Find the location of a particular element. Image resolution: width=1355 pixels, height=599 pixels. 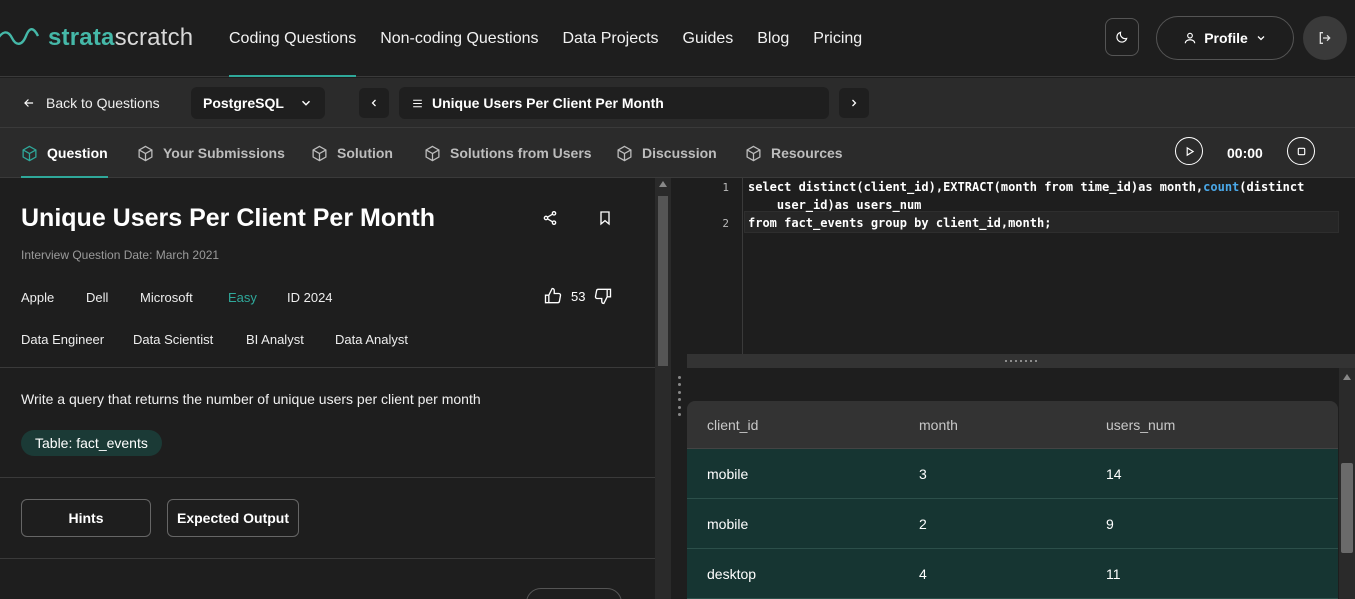

question-panel-scrollbar is located at coordinates (663, 388).